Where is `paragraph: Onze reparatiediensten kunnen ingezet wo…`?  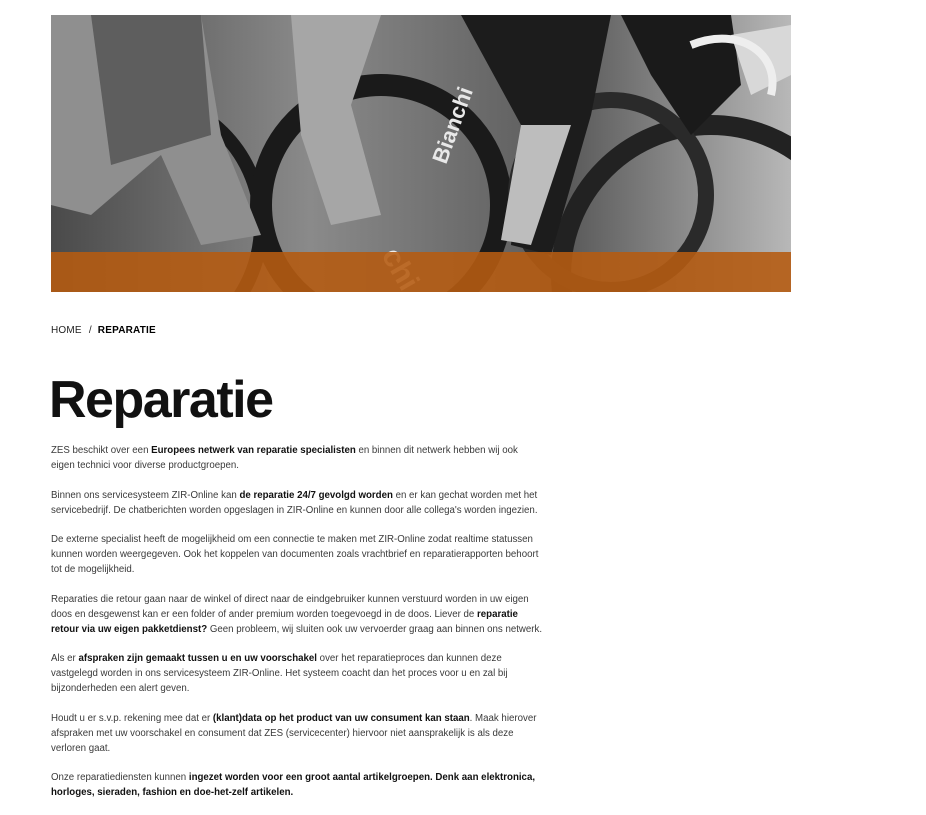
paragraph: Onze reparatiediensten kunnen ingezet wo… is located at coordinates (297, 785).